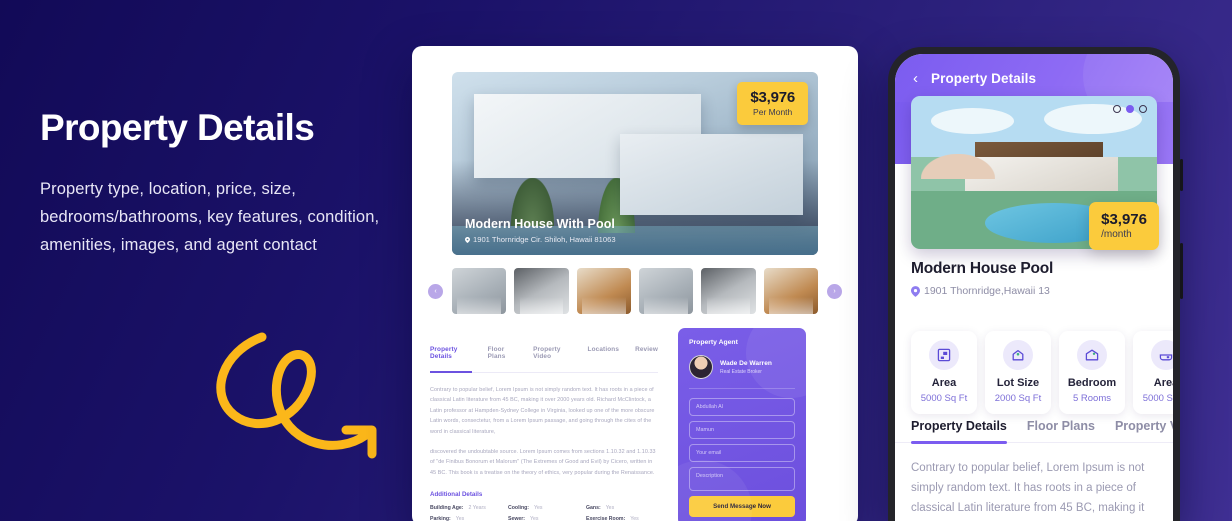 This screenshot has height=521, width=1232. I want to click on tab-floor-plans: Floor Plans, so click(503, 356).